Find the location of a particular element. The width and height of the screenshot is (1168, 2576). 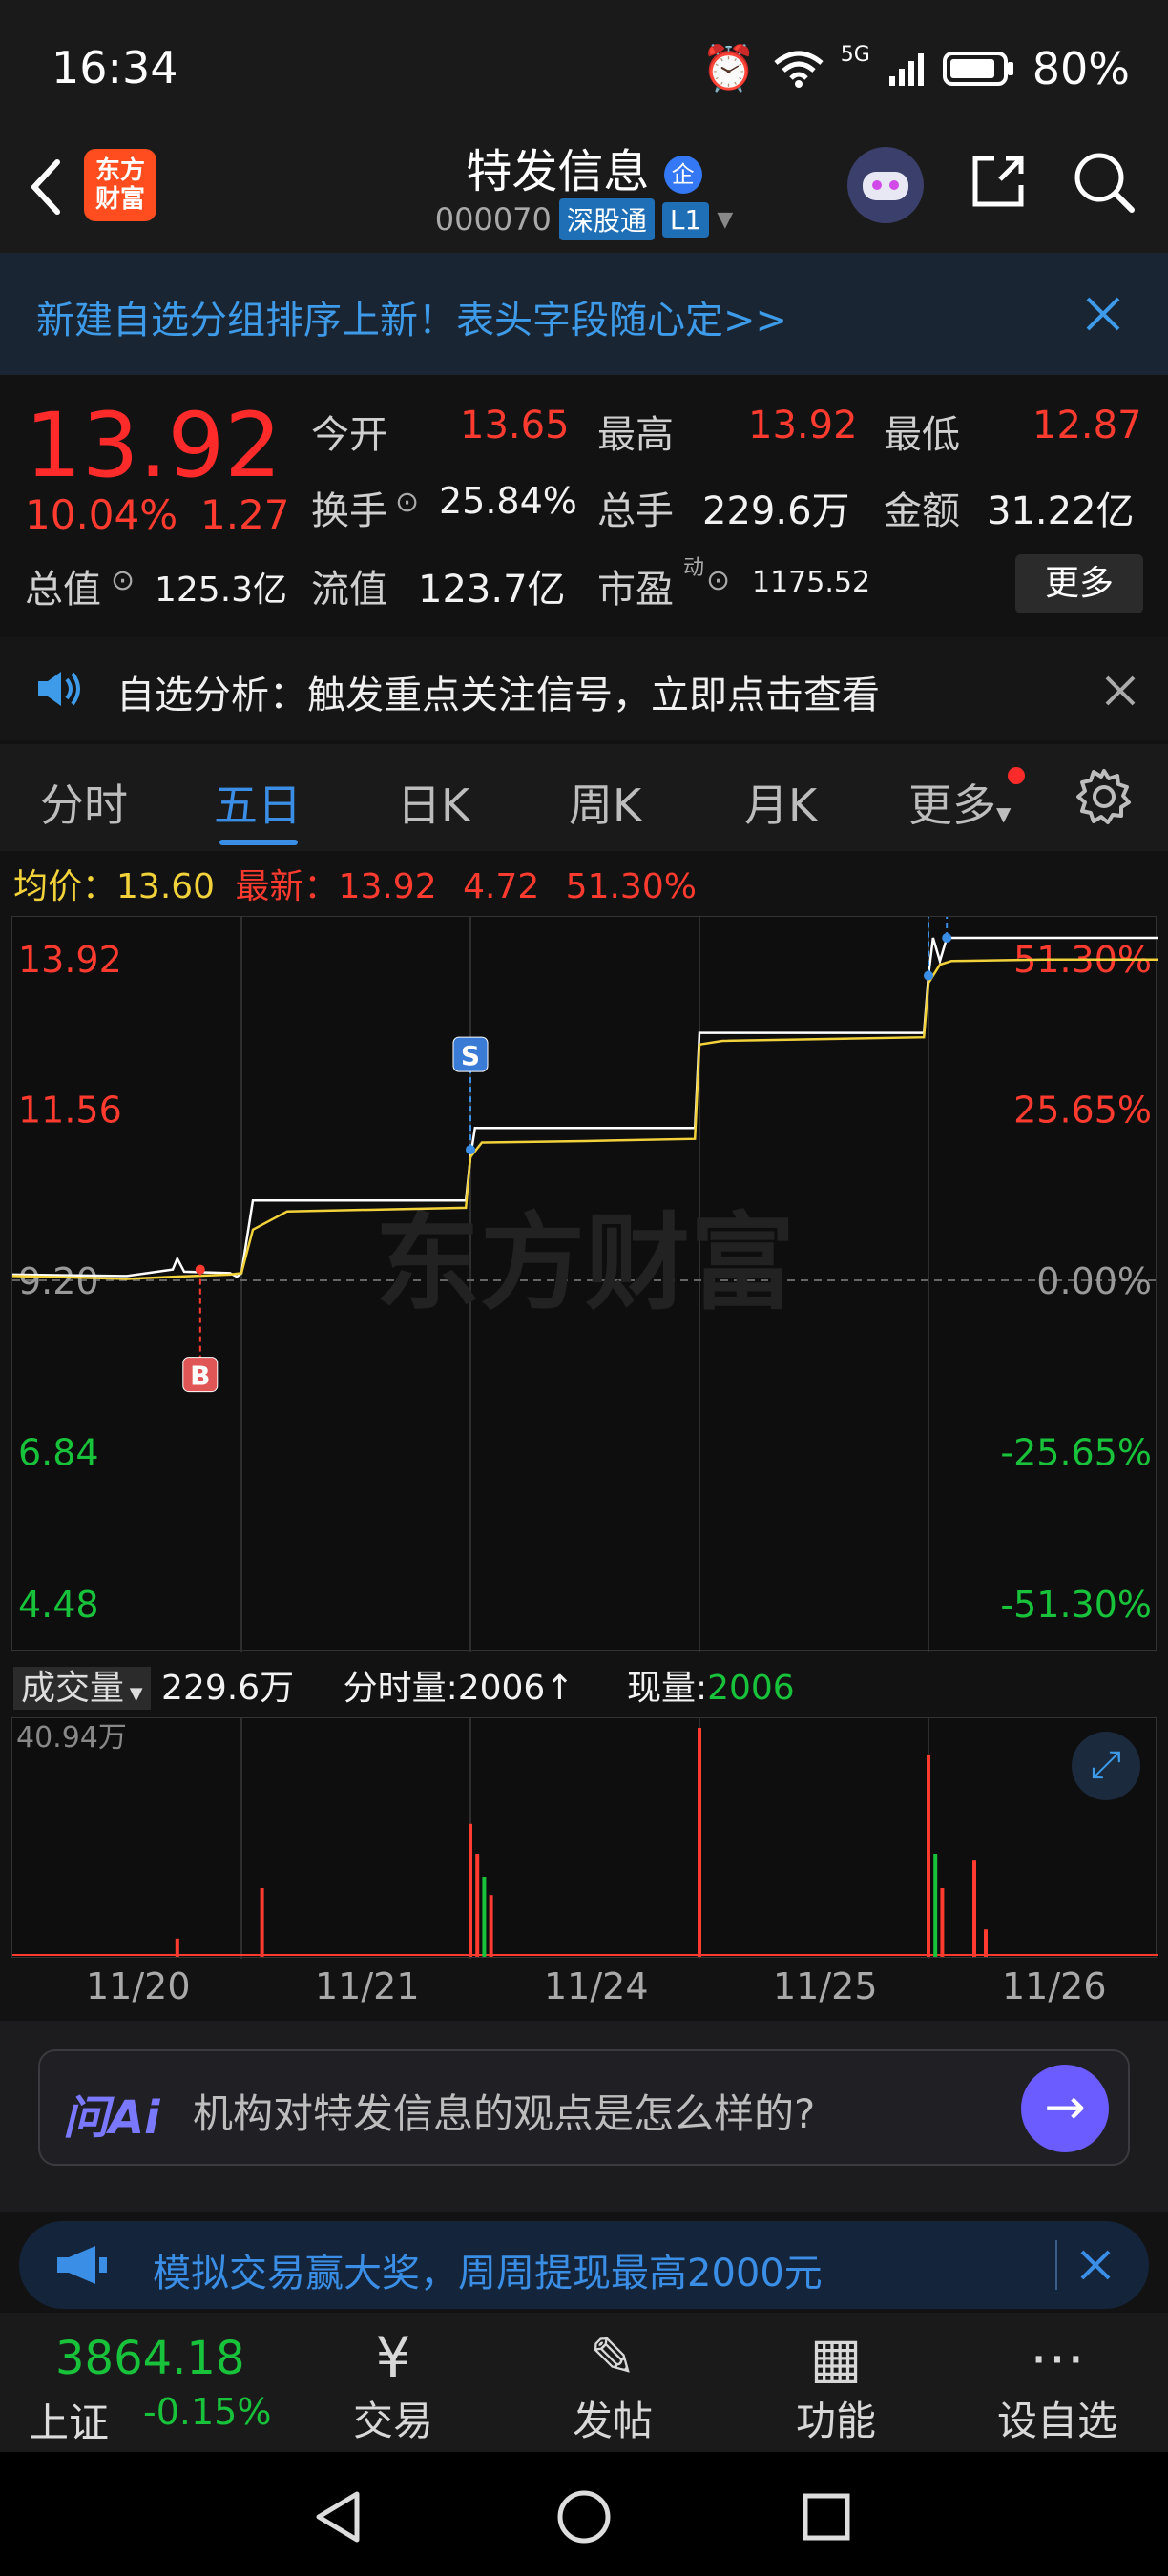

y-axis-left-label: 4.48 is located at coordinates (58, 1605).